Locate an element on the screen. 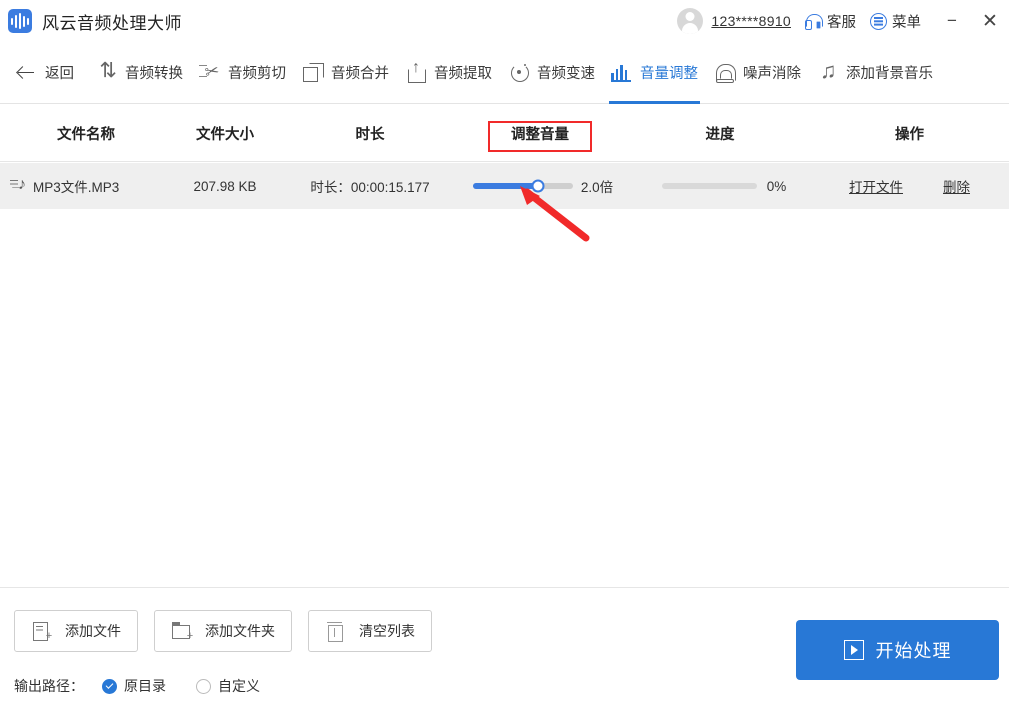  output-path-row: 输出路径： 原目录 自定义 is located at coordinates (152, 686).